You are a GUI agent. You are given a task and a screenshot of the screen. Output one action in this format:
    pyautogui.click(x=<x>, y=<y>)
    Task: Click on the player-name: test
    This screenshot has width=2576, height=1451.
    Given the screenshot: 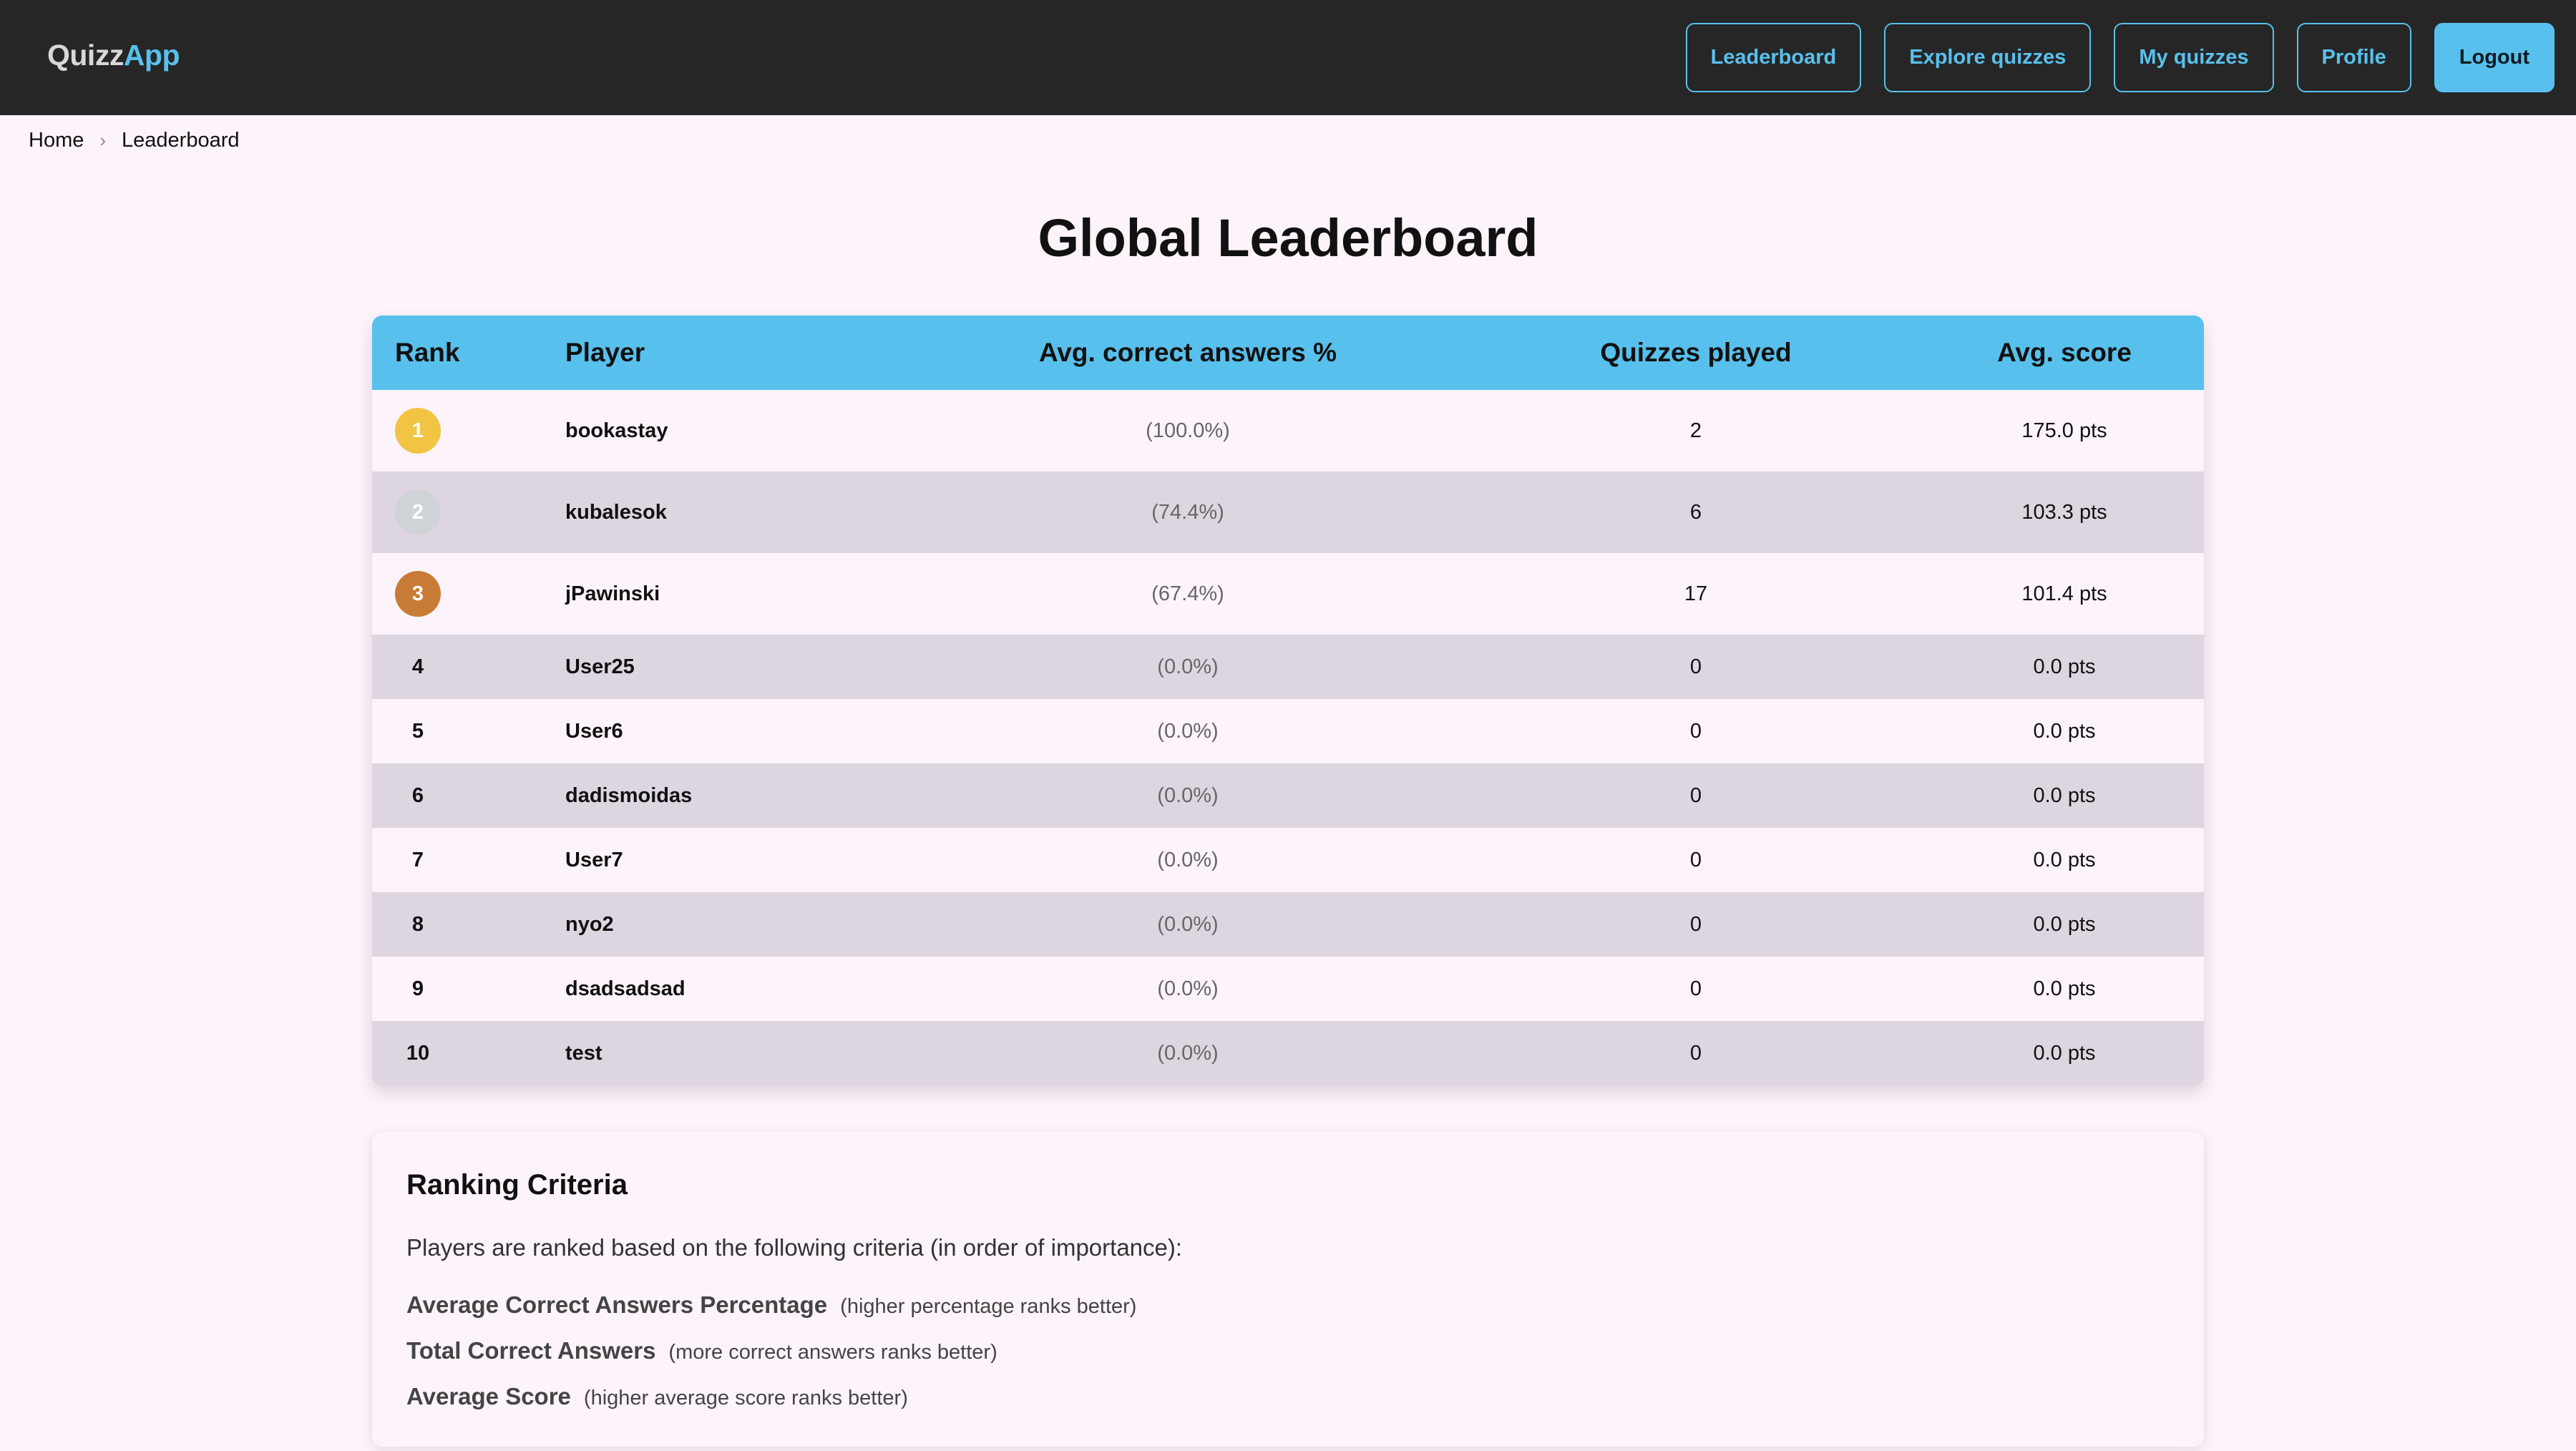 What is the action you would take?
    pyautogui.click(x=583, y=1053)
    